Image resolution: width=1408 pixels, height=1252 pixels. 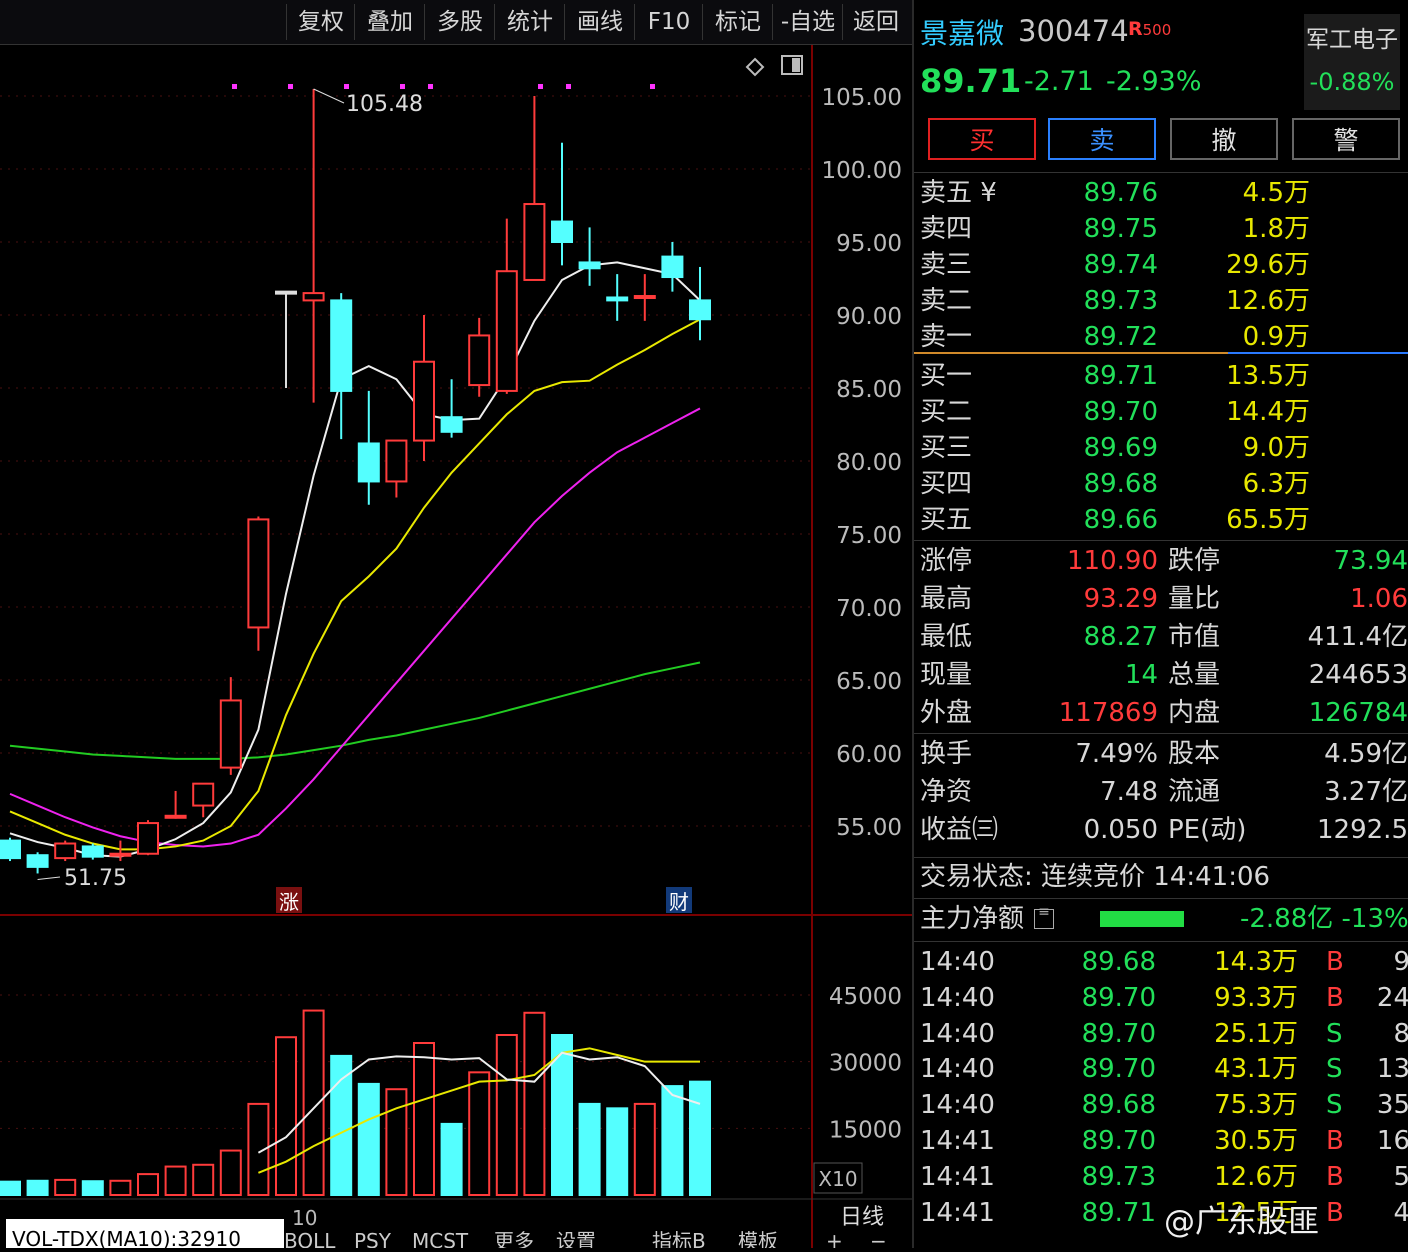 I want to click on indicator-tab: +, so click(x=834, y=1240).